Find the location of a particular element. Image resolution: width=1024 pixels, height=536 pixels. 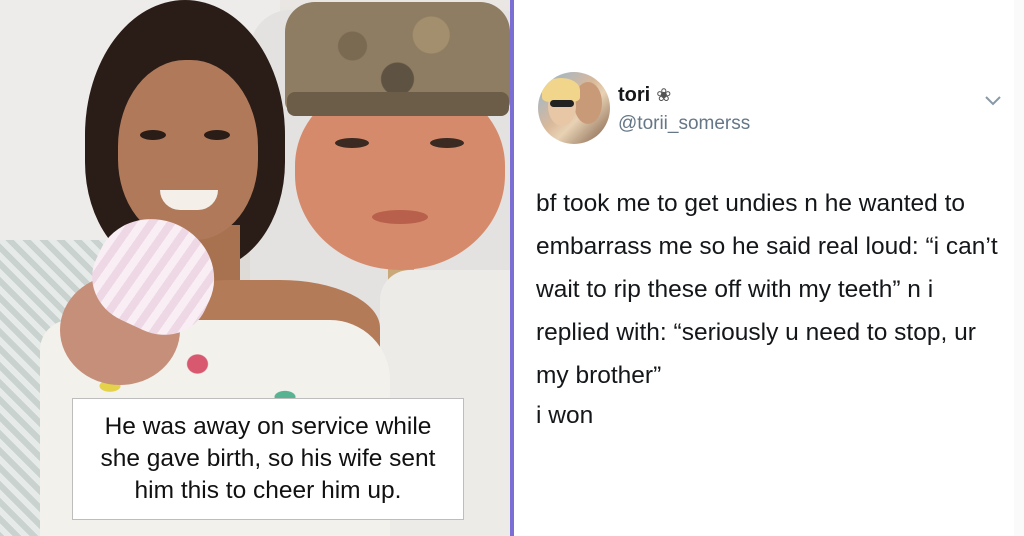

display-name-text: tori is located at coordinates (634, 95).